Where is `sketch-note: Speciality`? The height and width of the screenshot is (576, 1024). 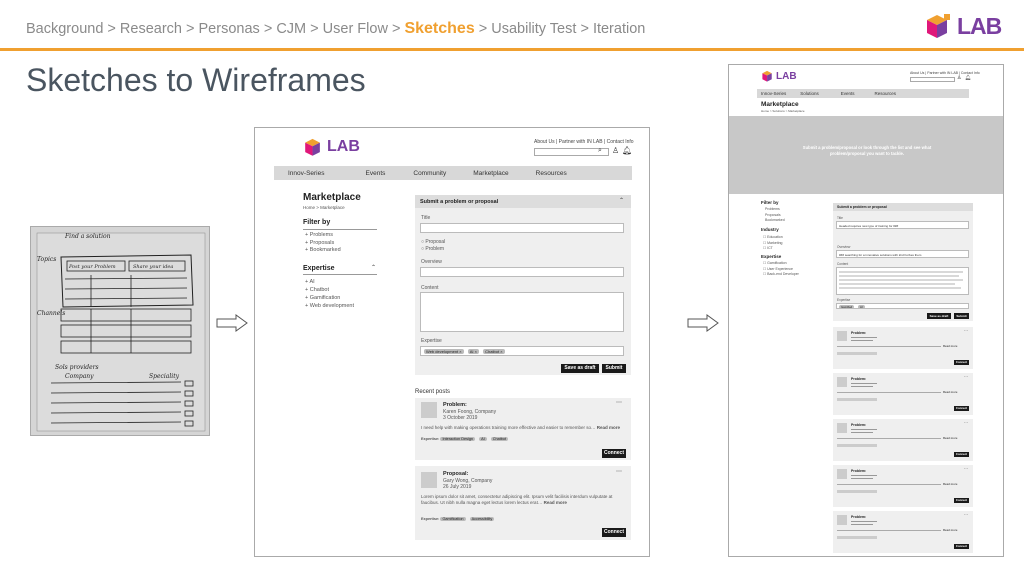 sketch-note: Speciality is located at coordinates (164, 376).